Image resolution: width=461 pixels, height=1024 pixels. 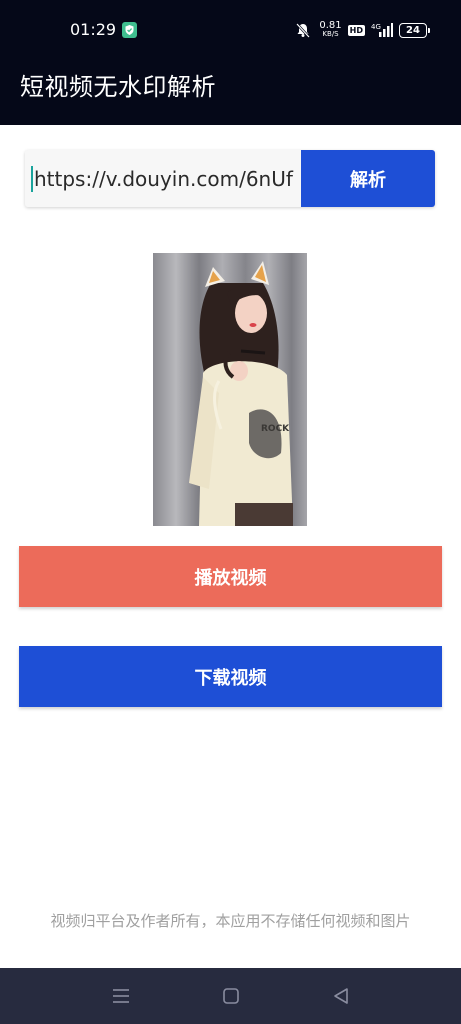 I want to click on battery-level: 24, so click(x=413, y=30).